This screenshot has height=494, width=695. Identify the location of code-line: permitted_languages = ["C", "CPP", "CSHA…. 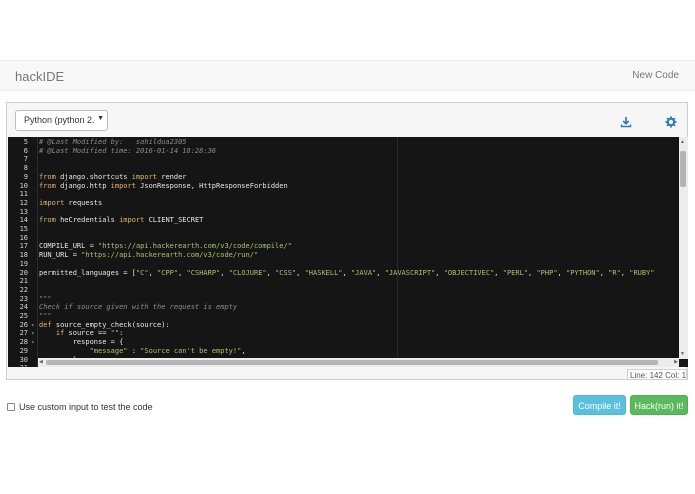
(347, 273).